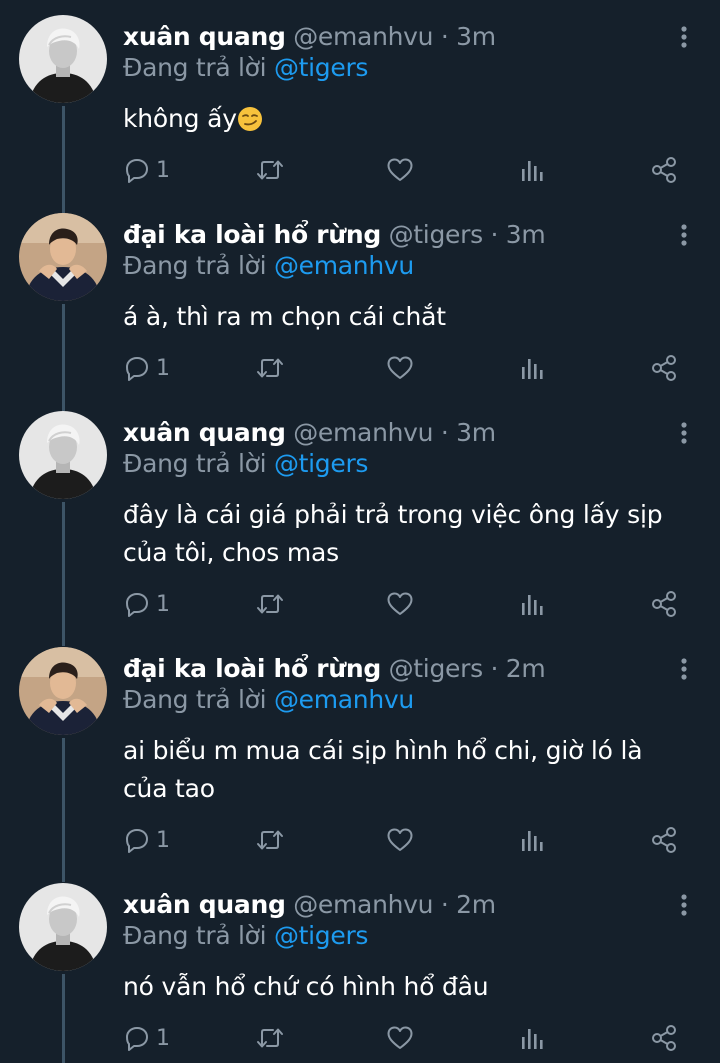 The height and width of the screenshot is (1063, 720). I want to click on tweet-header: đại ka loài hổ rừng @tigers · 3m, so click(334, 235).